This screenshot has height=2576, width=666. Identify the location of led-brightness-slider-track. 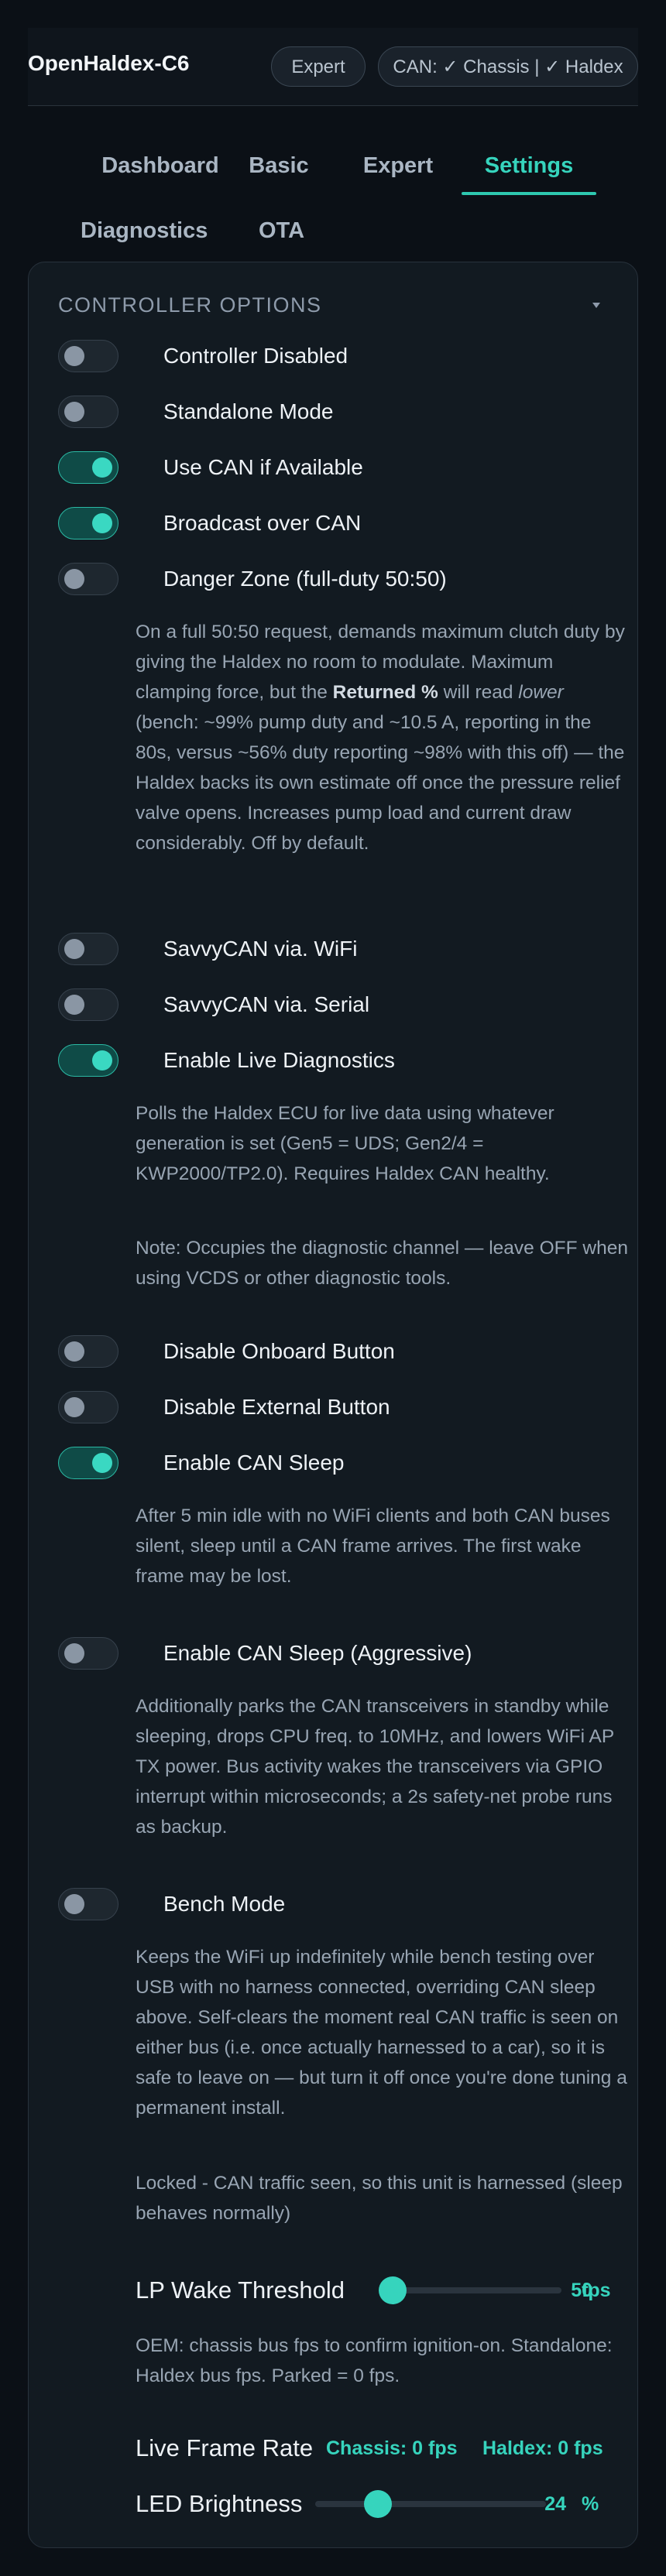
(430, 2504).